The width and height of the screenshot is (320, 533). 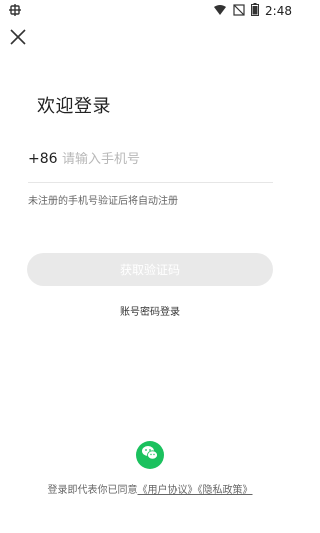 What do you see at coordinates (150, 310) in the screenshot?
I see `password-login-link: 账号密码登录` at bounding box center [150, 310].